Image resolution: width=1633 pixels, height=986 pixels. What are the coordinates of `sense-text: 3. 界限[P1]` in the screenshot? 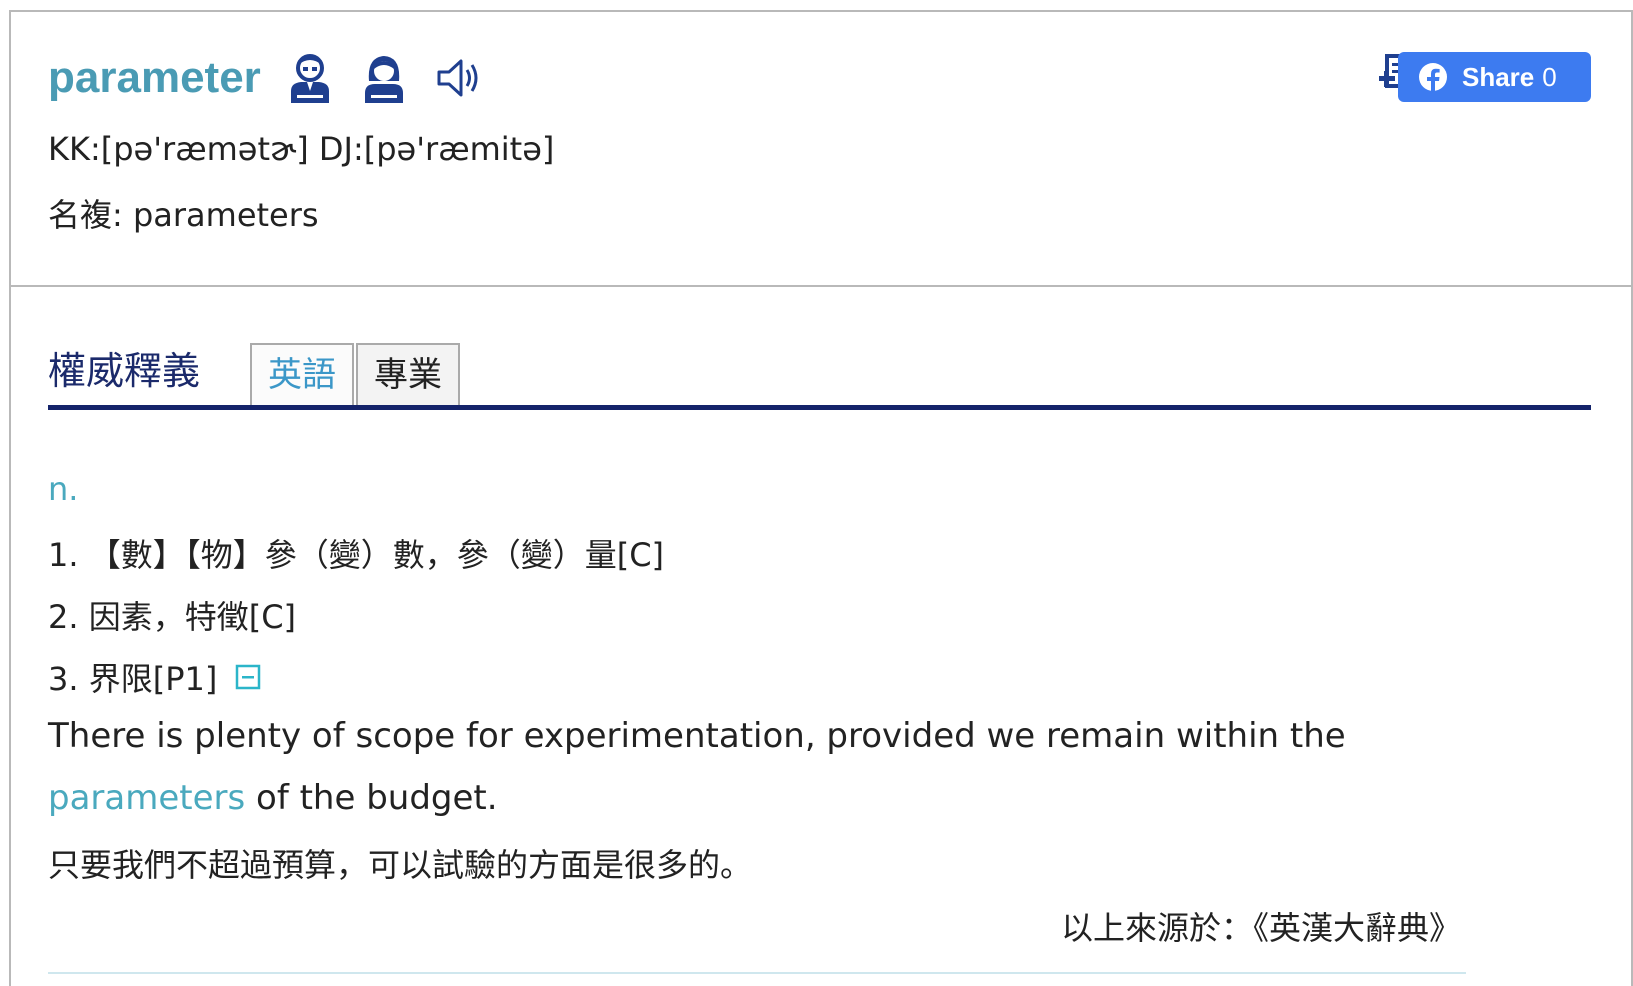 It's located at (133, 679).